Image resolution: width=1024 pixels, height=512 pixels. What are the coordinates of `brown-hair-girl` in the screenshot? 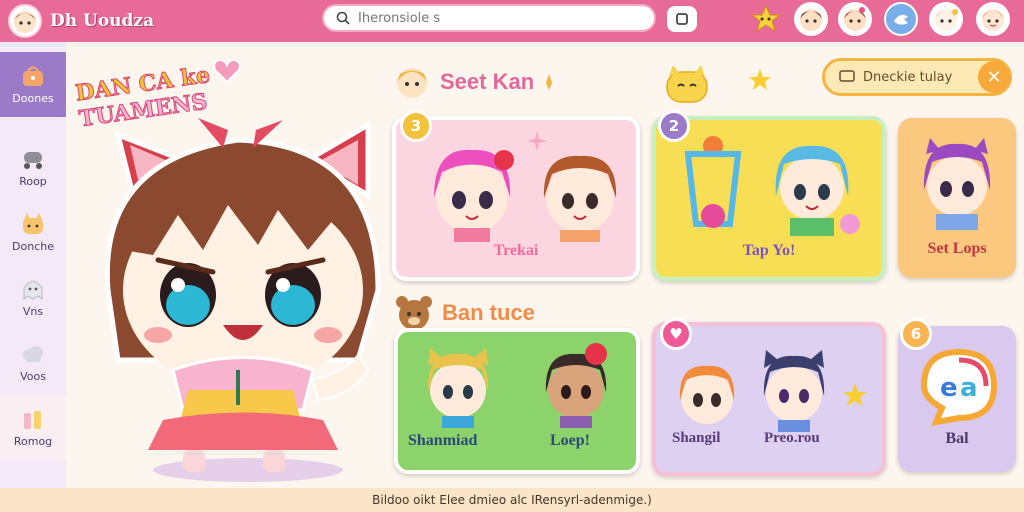 It's located at (580, 198).